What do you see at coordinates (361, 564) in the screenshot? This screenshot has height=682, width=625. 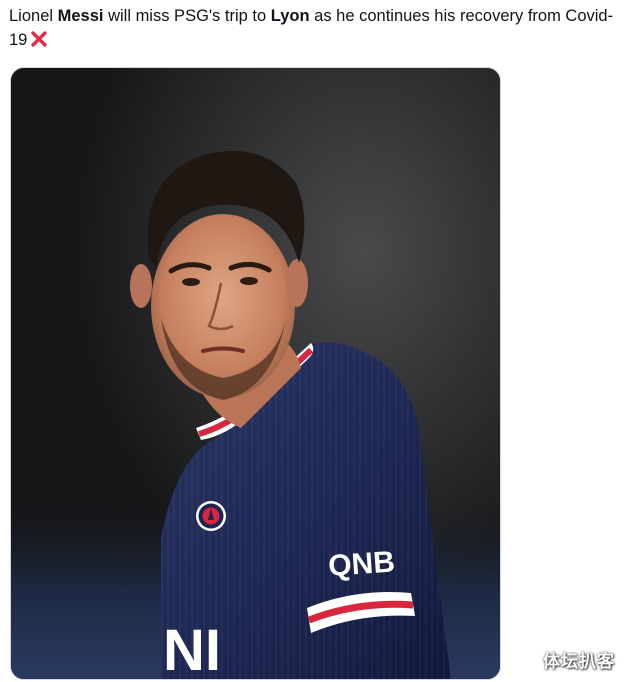 I see `sponsor-text: QNB` at bounding box center [361, 564].